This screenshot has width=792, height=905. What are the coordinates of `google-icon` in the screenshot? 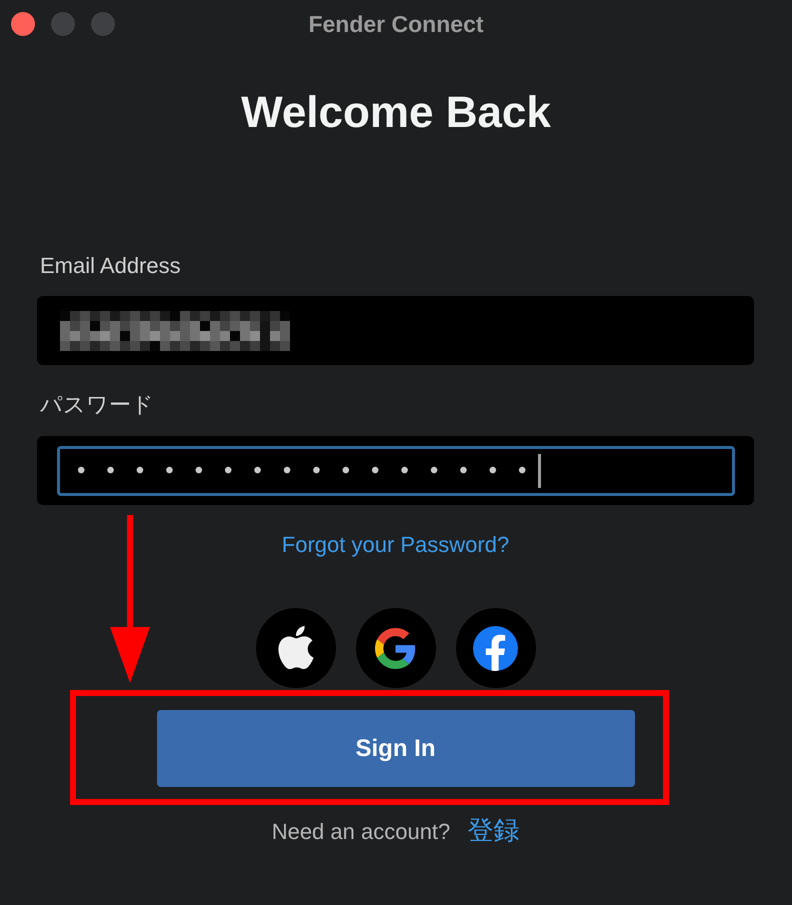 It's located at (395, 648).